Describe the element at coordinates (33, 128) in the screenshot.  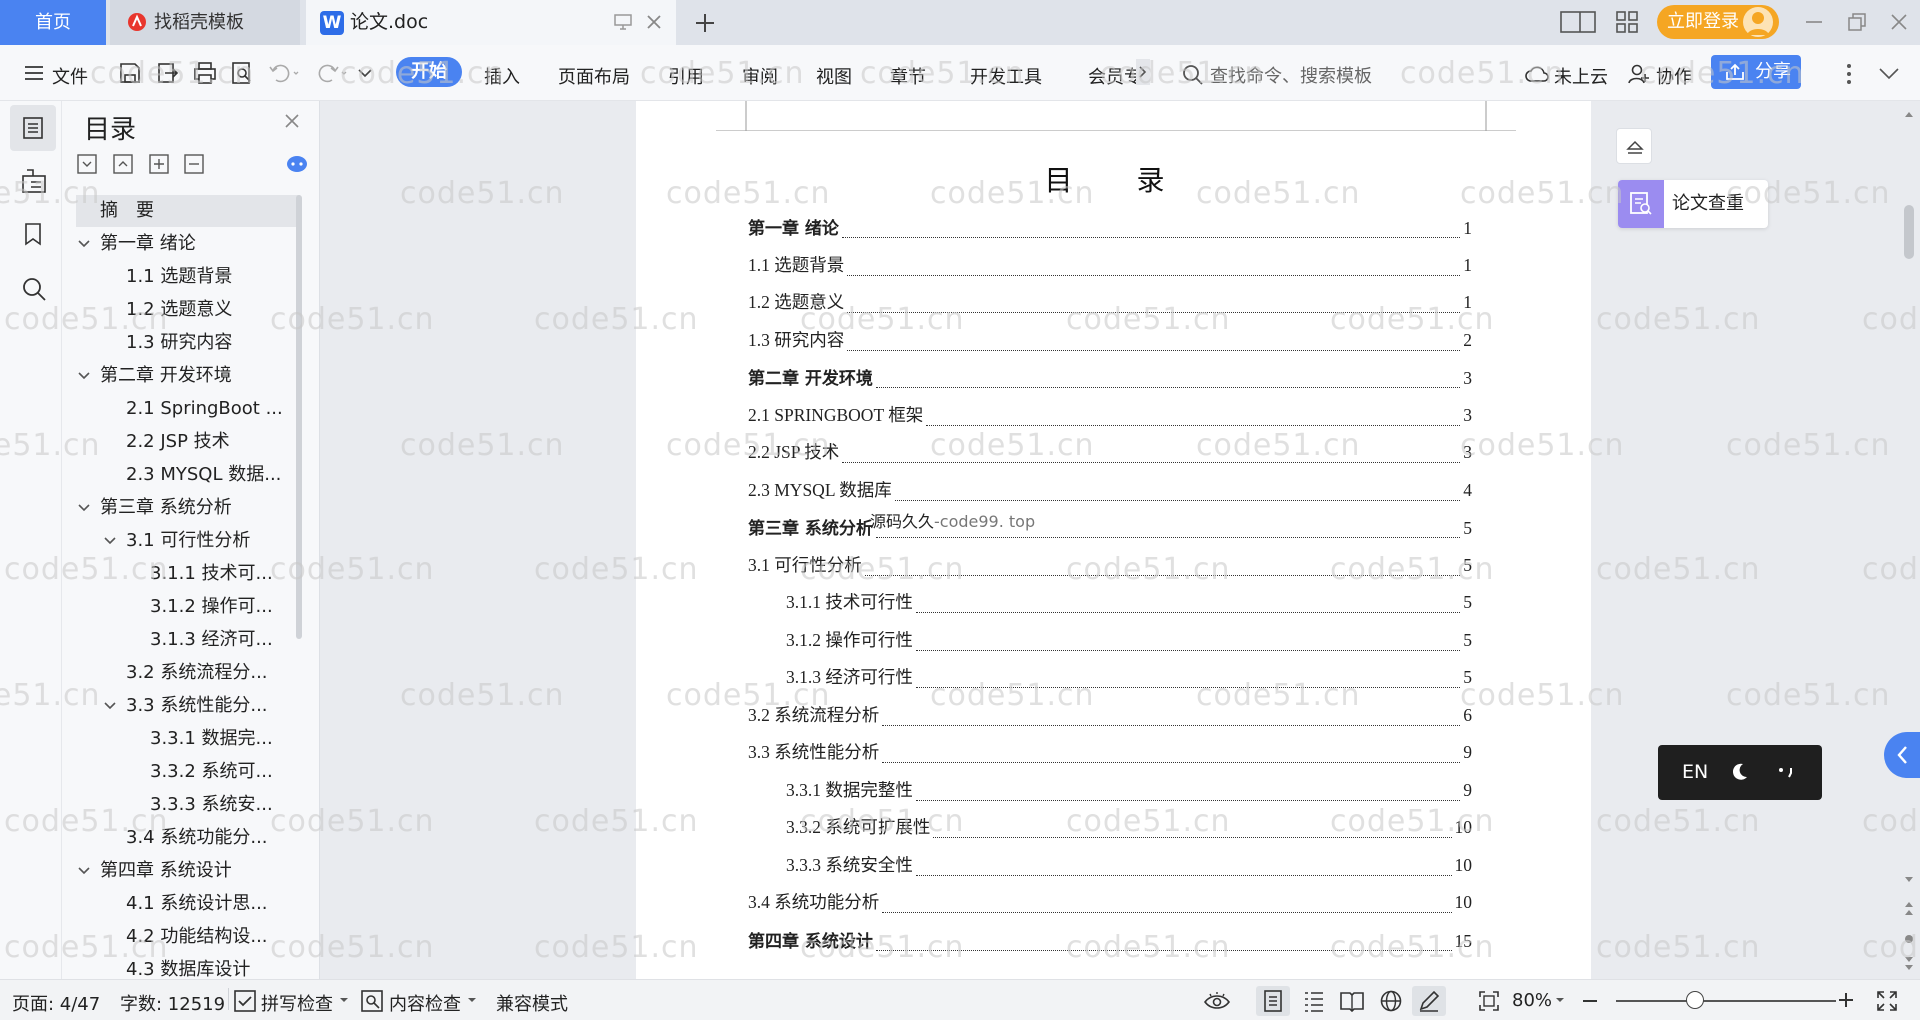
I see `rail-toc-button` at that location.